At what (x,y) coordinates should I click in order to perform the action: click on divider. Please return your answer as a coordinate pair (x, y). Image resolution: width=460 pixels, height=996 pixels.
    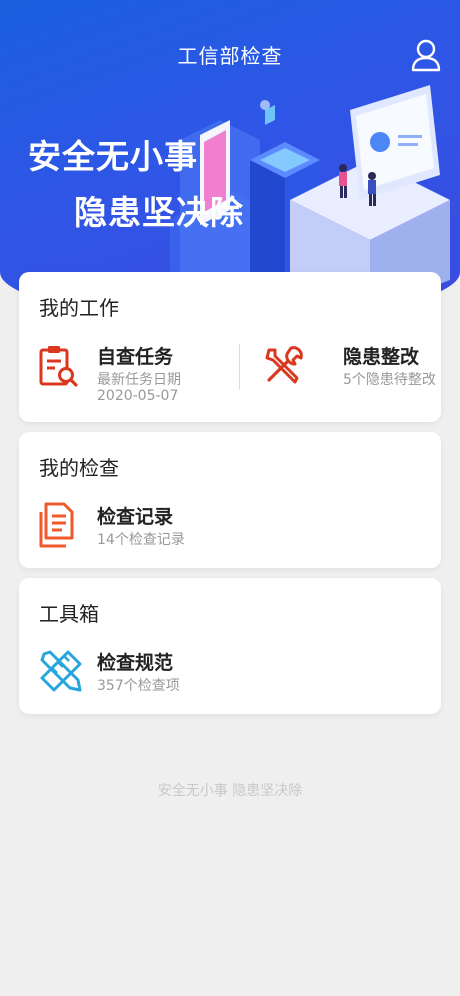
    Looking at the image, I should click on (239, 367).